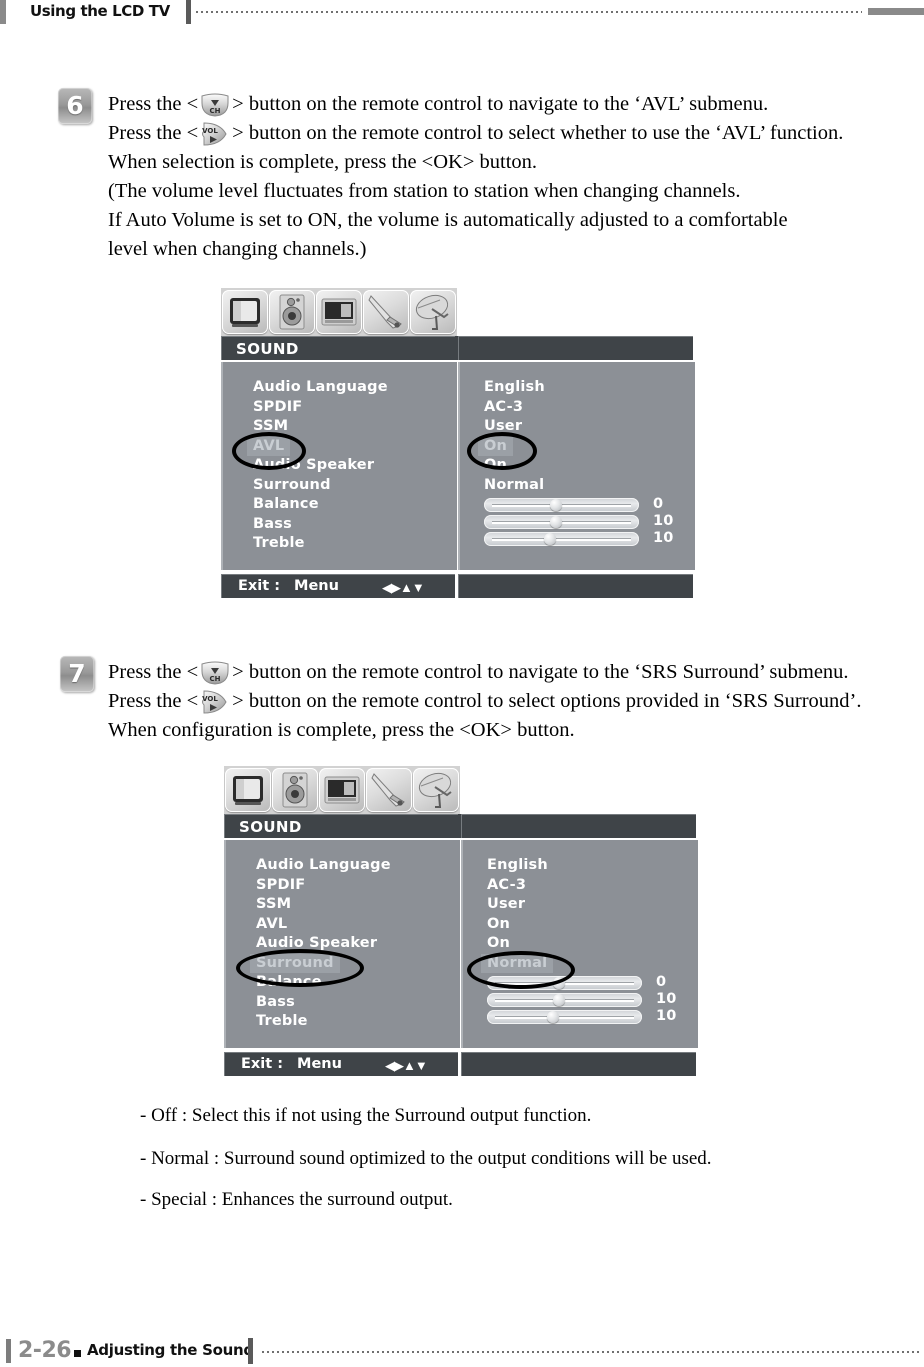 Image resolution: width=924 pixels, height=1367 pixels. I want to click on osd-title-bar-left-2: SOUND, so click(341, 826).